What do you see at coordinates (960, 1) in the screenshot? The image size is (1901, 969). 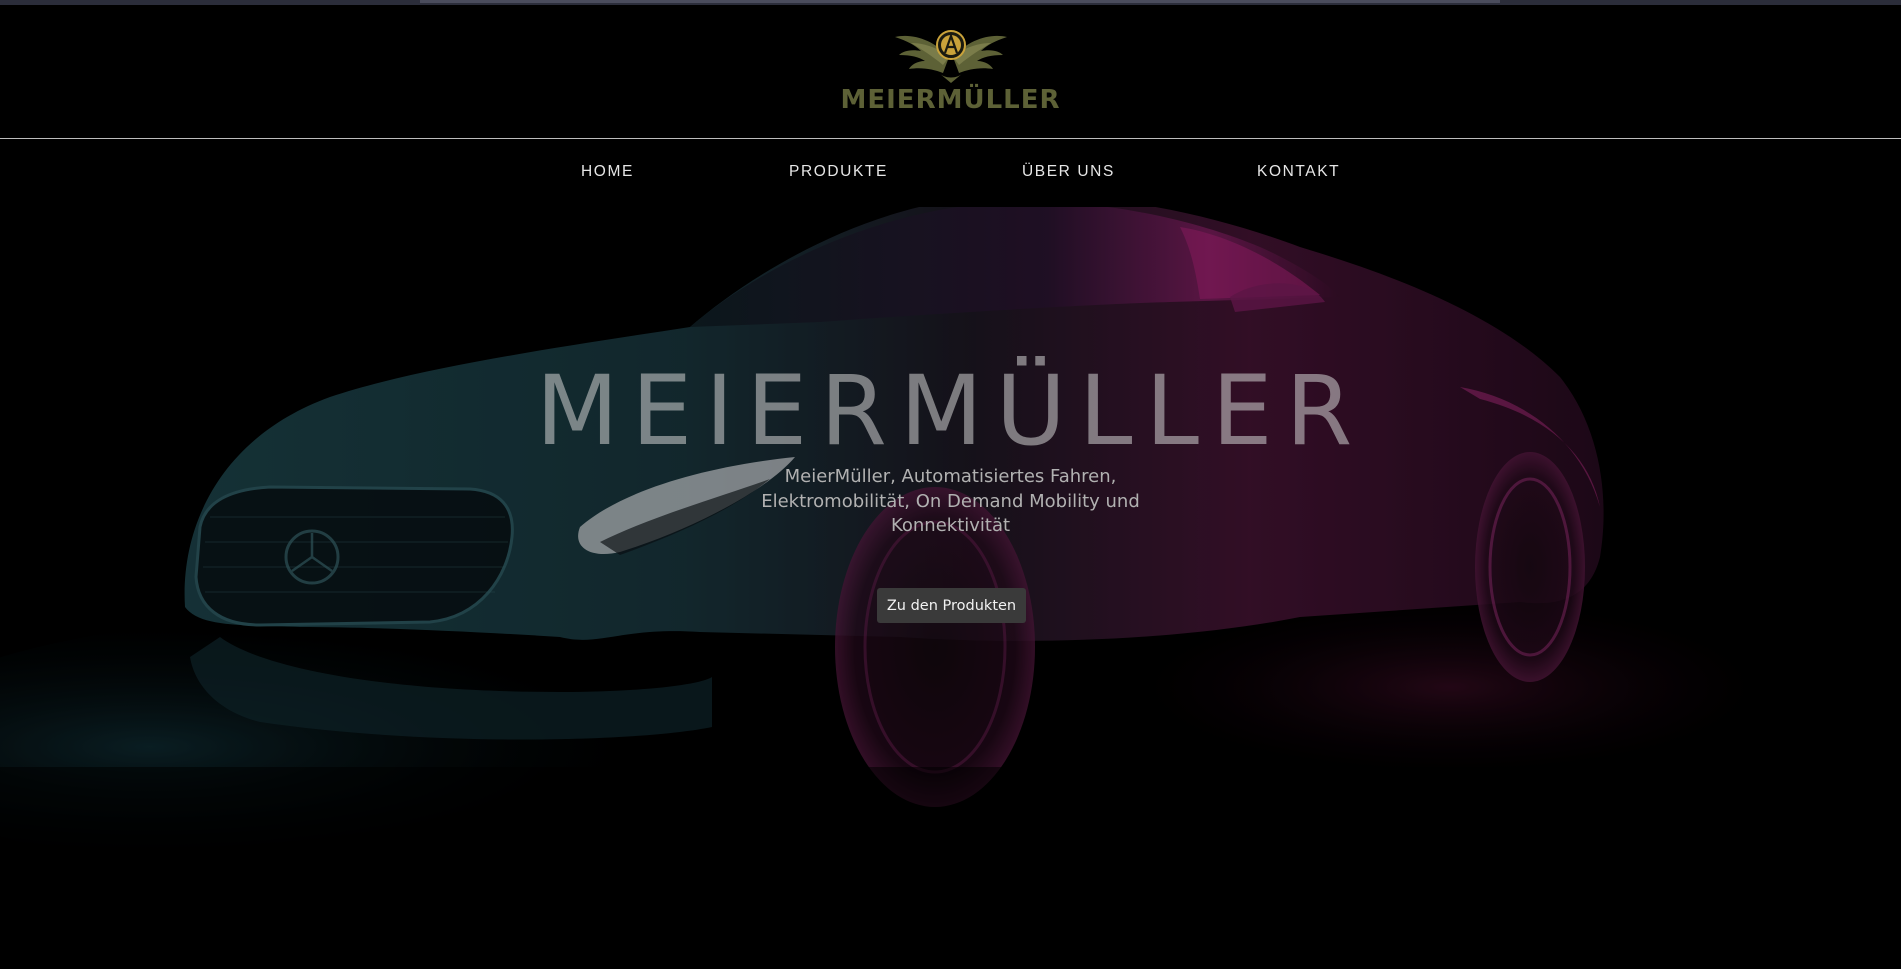 I see `browser-top-strip-highlight` at bounding box center [960, 1].